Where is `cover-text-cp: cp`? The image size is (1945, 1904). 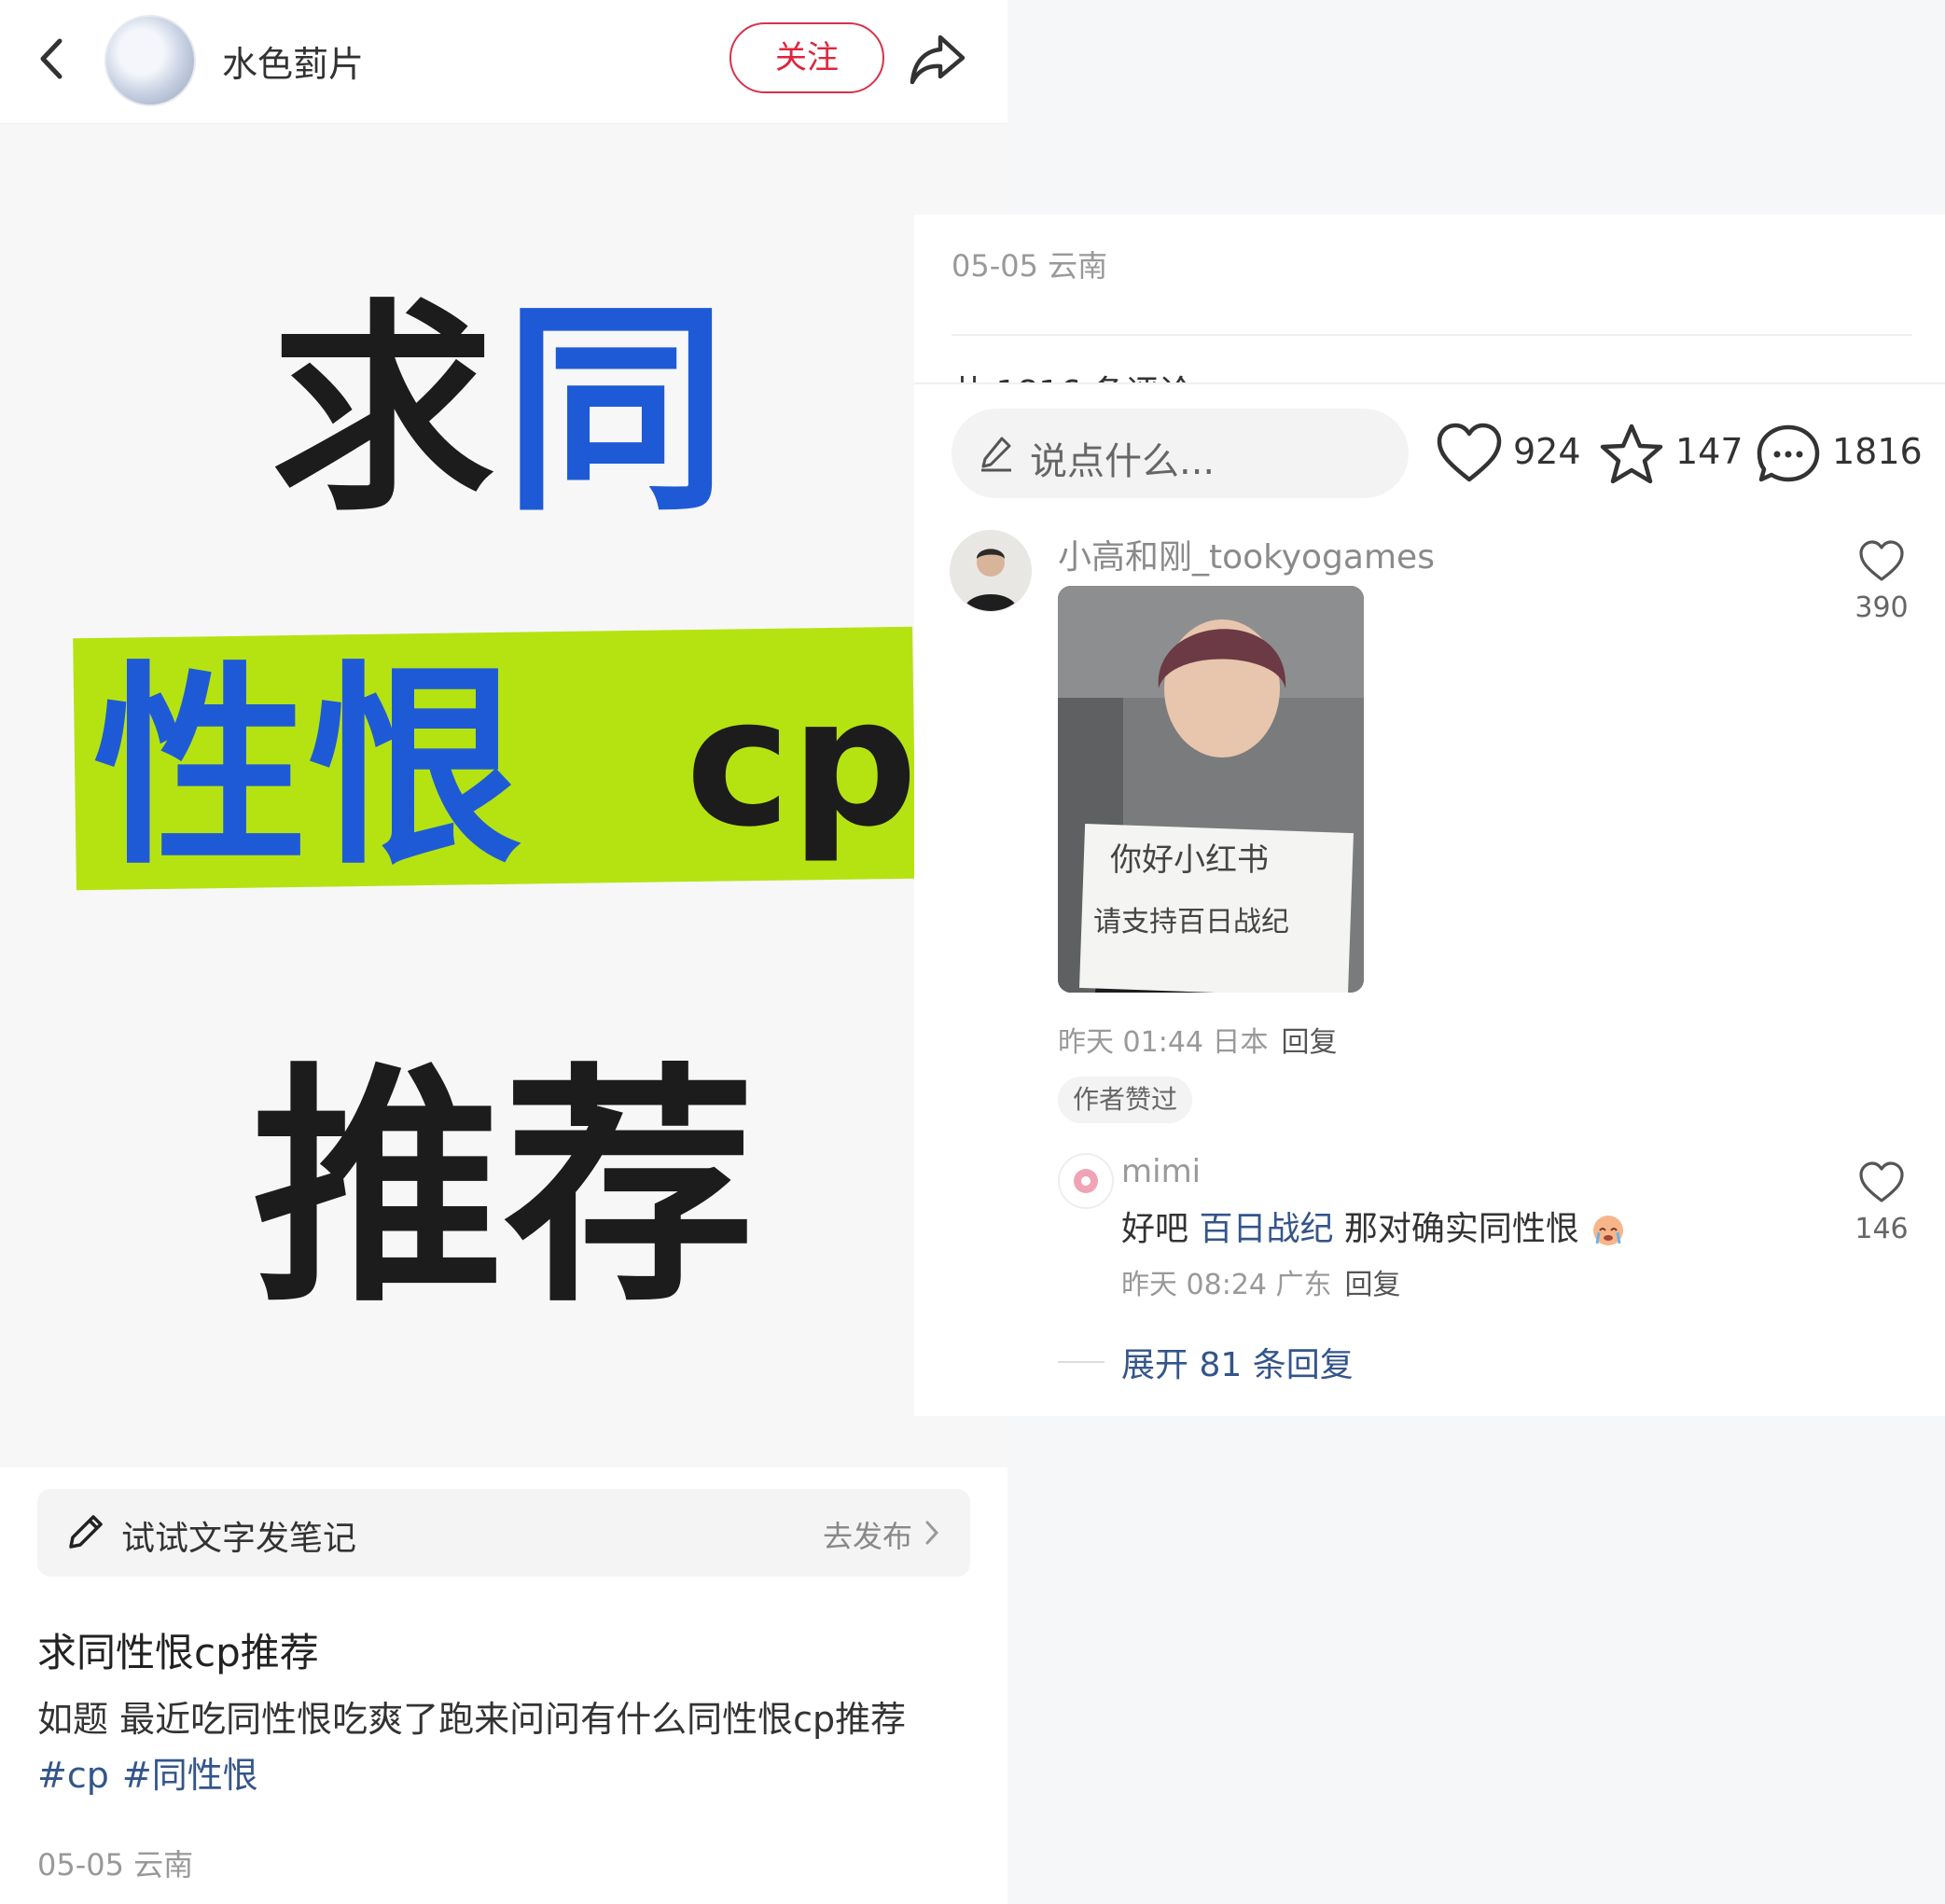
cover-text-cp: cp is located at coordinates (802, 763).